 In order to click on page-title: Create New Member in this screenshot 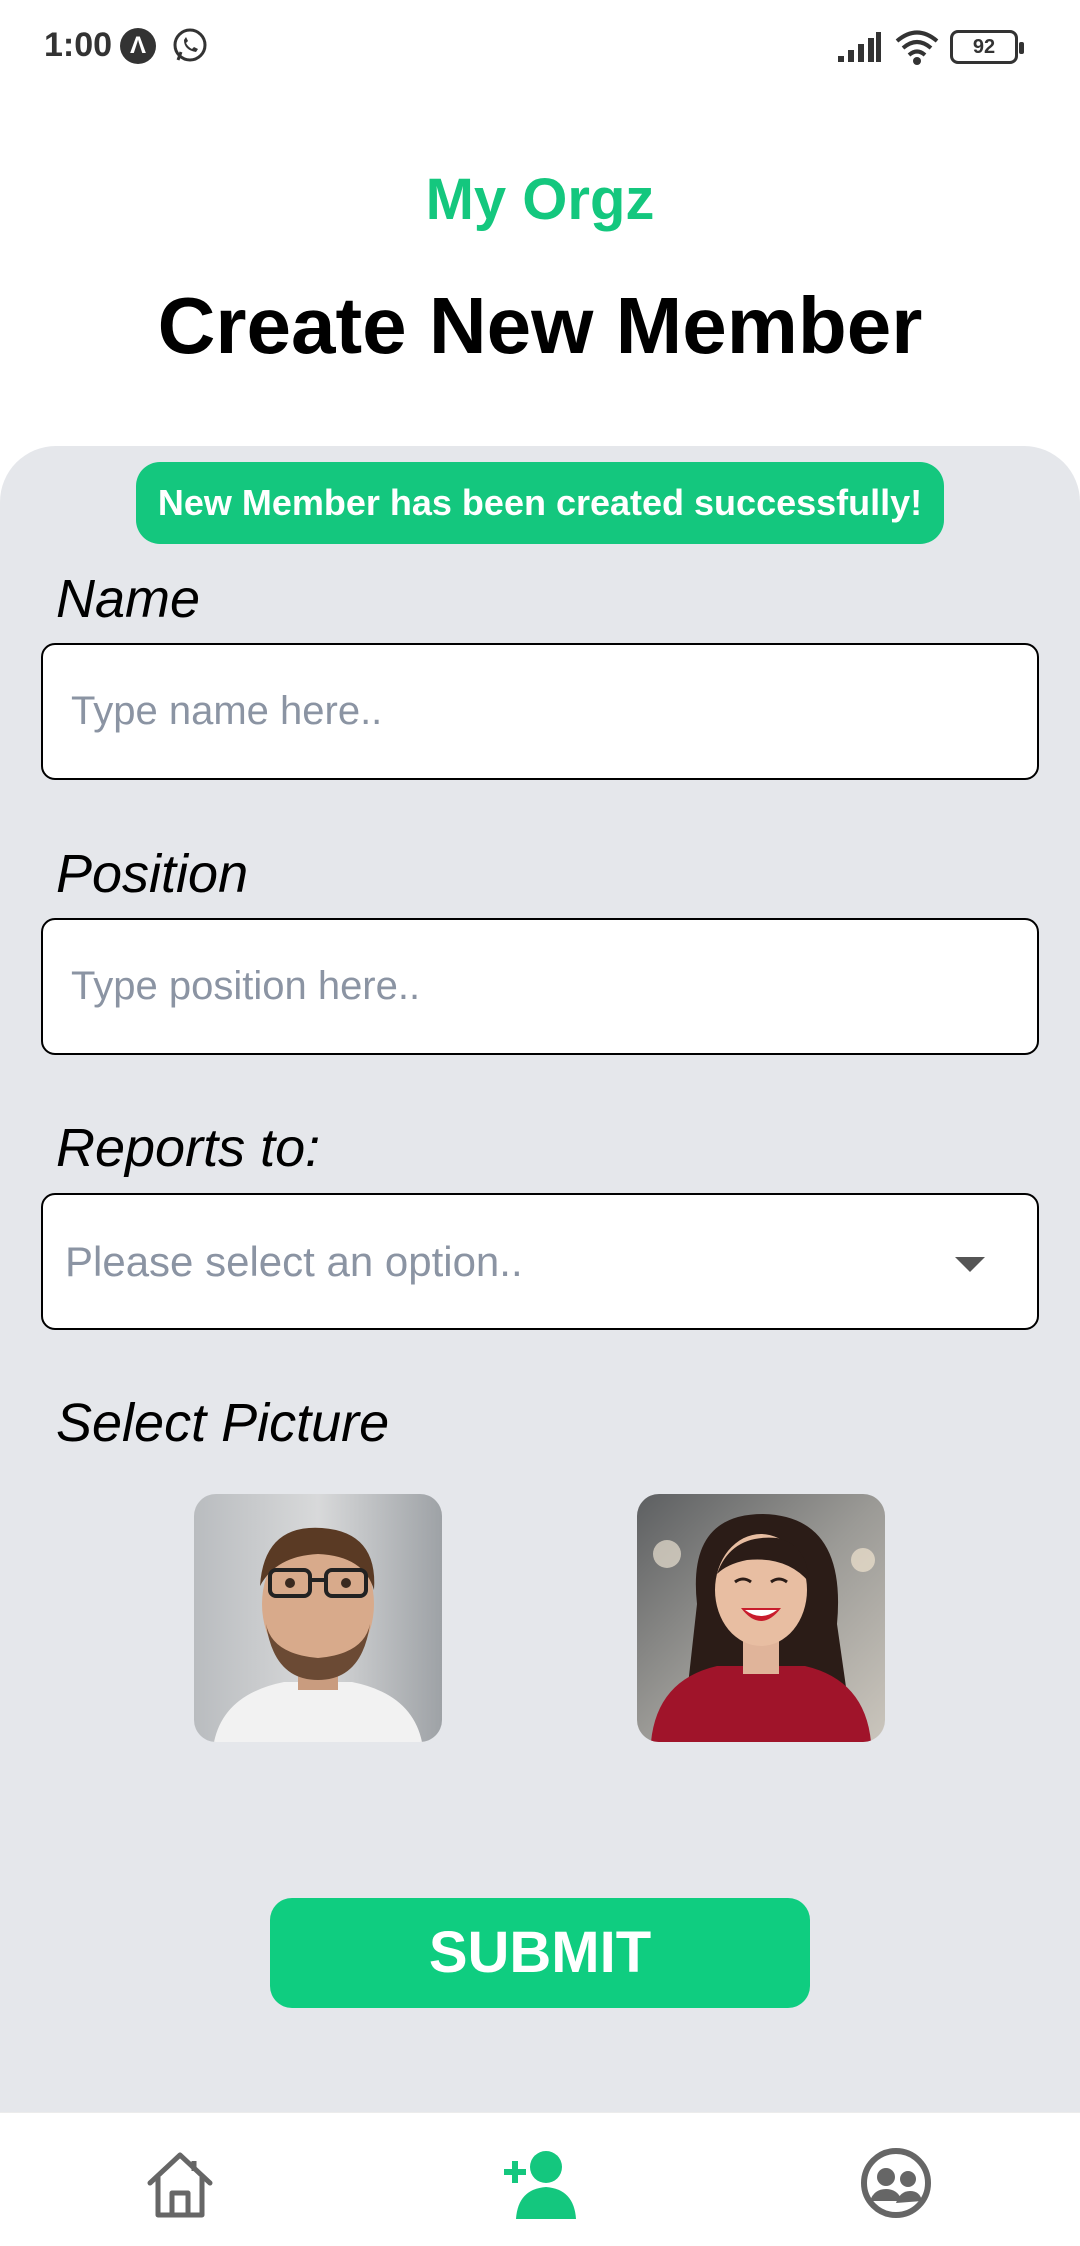, I will do `click(540, 325)`.